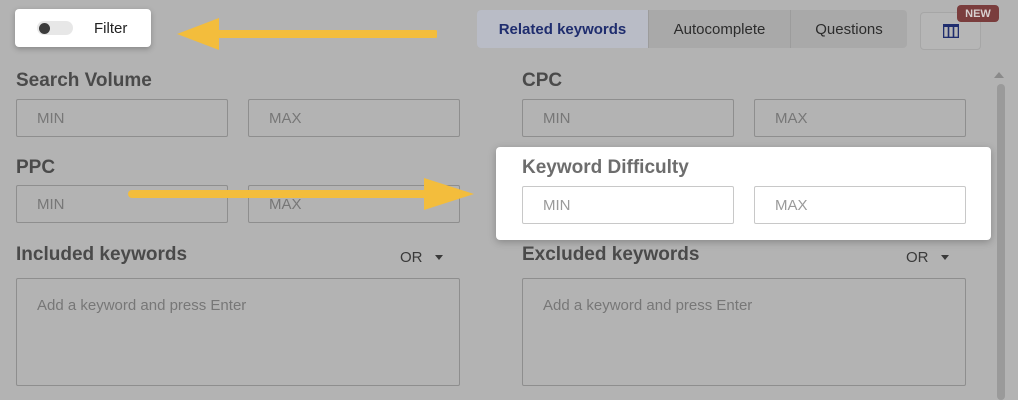 The height and width of the screenshot is (400, 1018). What do you see at coordinates (628, 205) in the screenshot?
I see `keyword-difficulty-min-input: MIN` at bounding box center [628, 205].